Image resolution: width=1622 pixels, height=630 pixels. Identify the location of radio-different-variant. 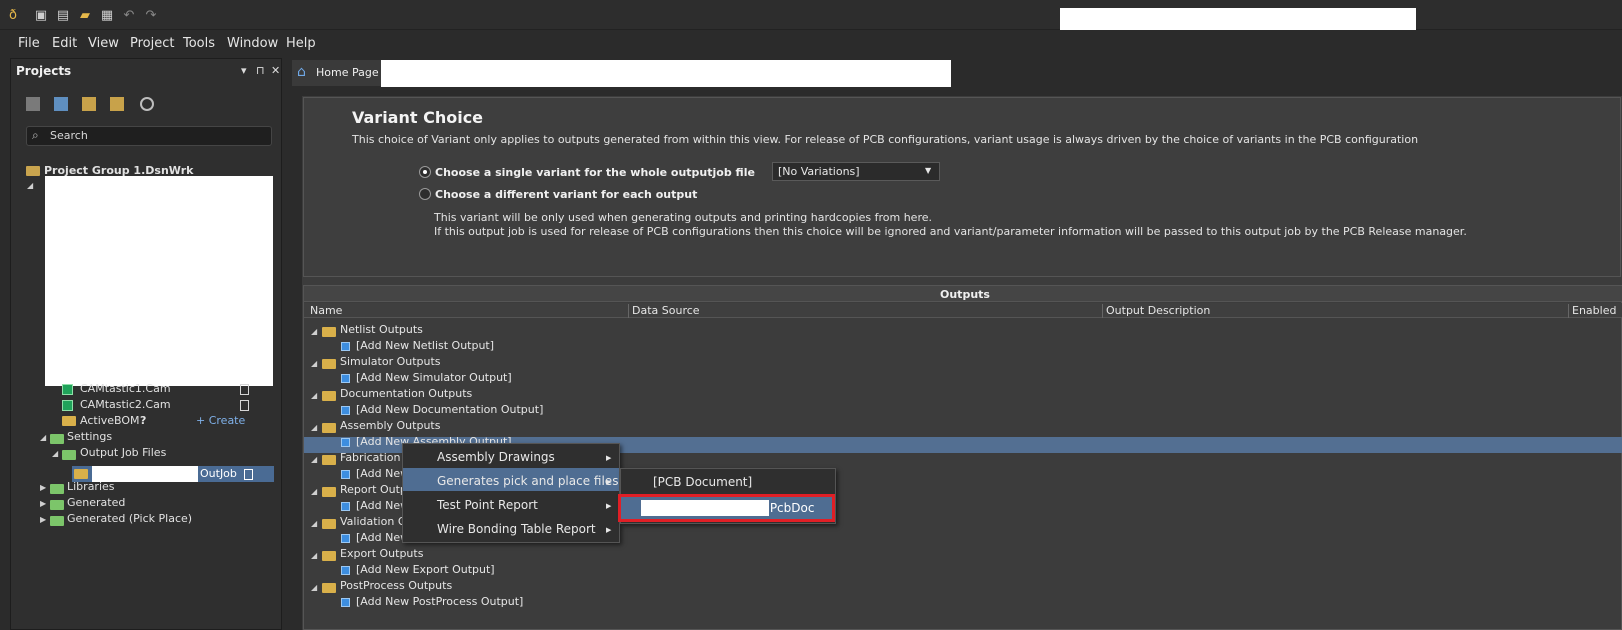
(425, 194).